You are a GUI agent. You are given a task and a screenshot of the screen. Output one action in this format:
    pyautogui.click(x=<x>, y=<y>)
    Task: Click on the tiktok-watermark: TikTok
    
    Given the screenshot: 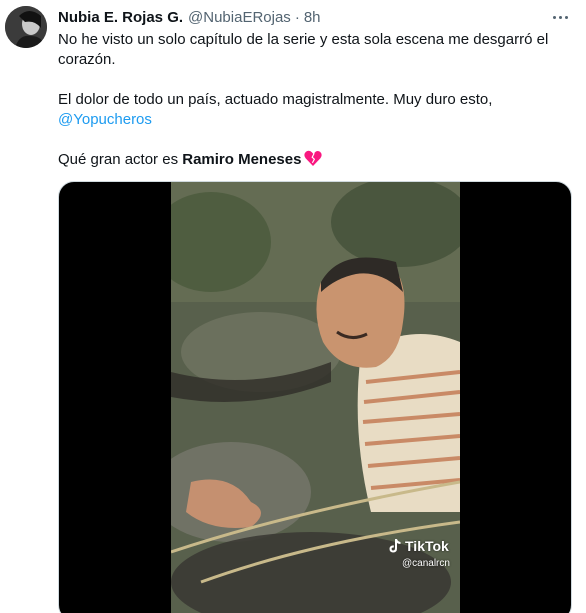 What is the action you would take?
    pyautogui.click(x=418, y=546)
    